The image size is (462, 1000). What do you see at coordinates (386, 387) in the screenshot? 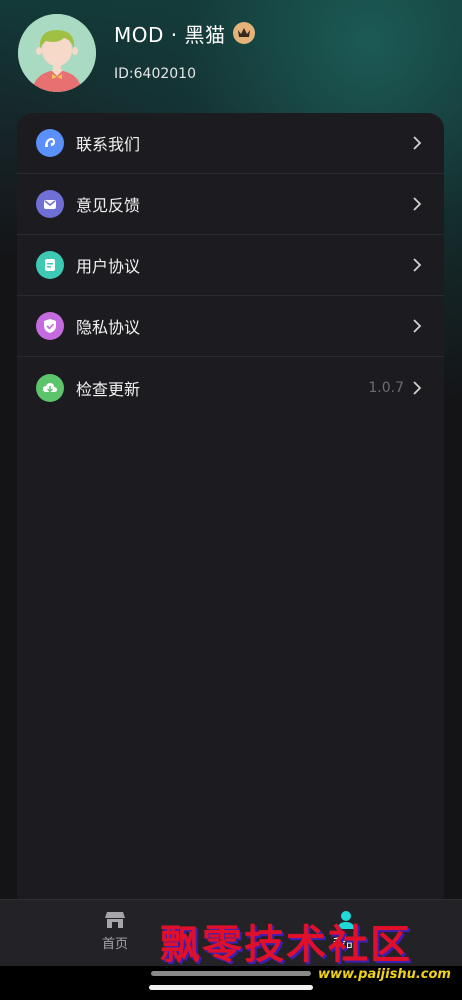
I see `version-value: 1.0.7` at bounding box center [386, 387].